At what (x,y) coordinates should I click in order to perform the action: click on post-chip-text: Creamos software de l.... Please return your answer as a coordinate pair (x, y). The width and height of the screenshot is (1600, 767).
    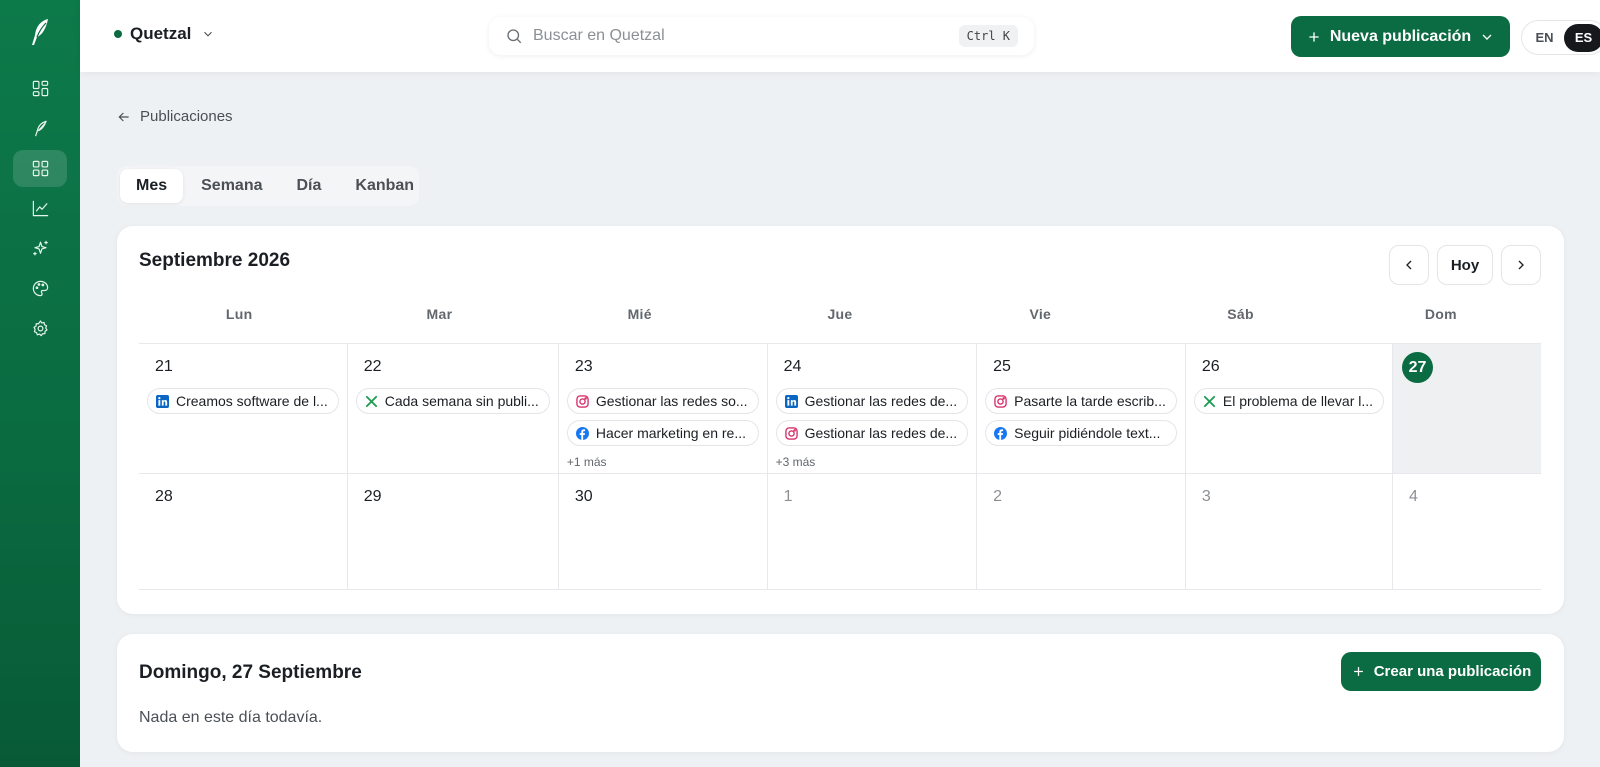
    Looking at the image, I should click on (252, 401).